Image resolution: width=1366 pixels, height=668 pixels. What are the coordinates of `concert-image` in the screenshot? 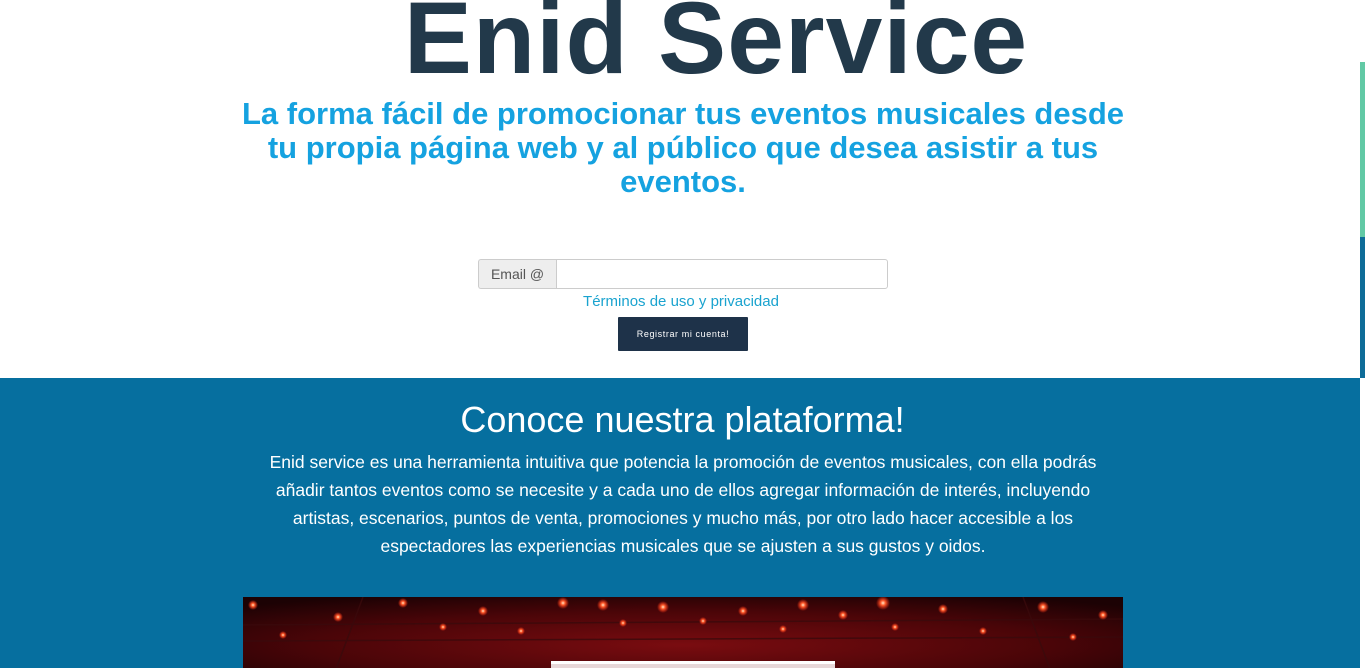 It's located at (683, 632).